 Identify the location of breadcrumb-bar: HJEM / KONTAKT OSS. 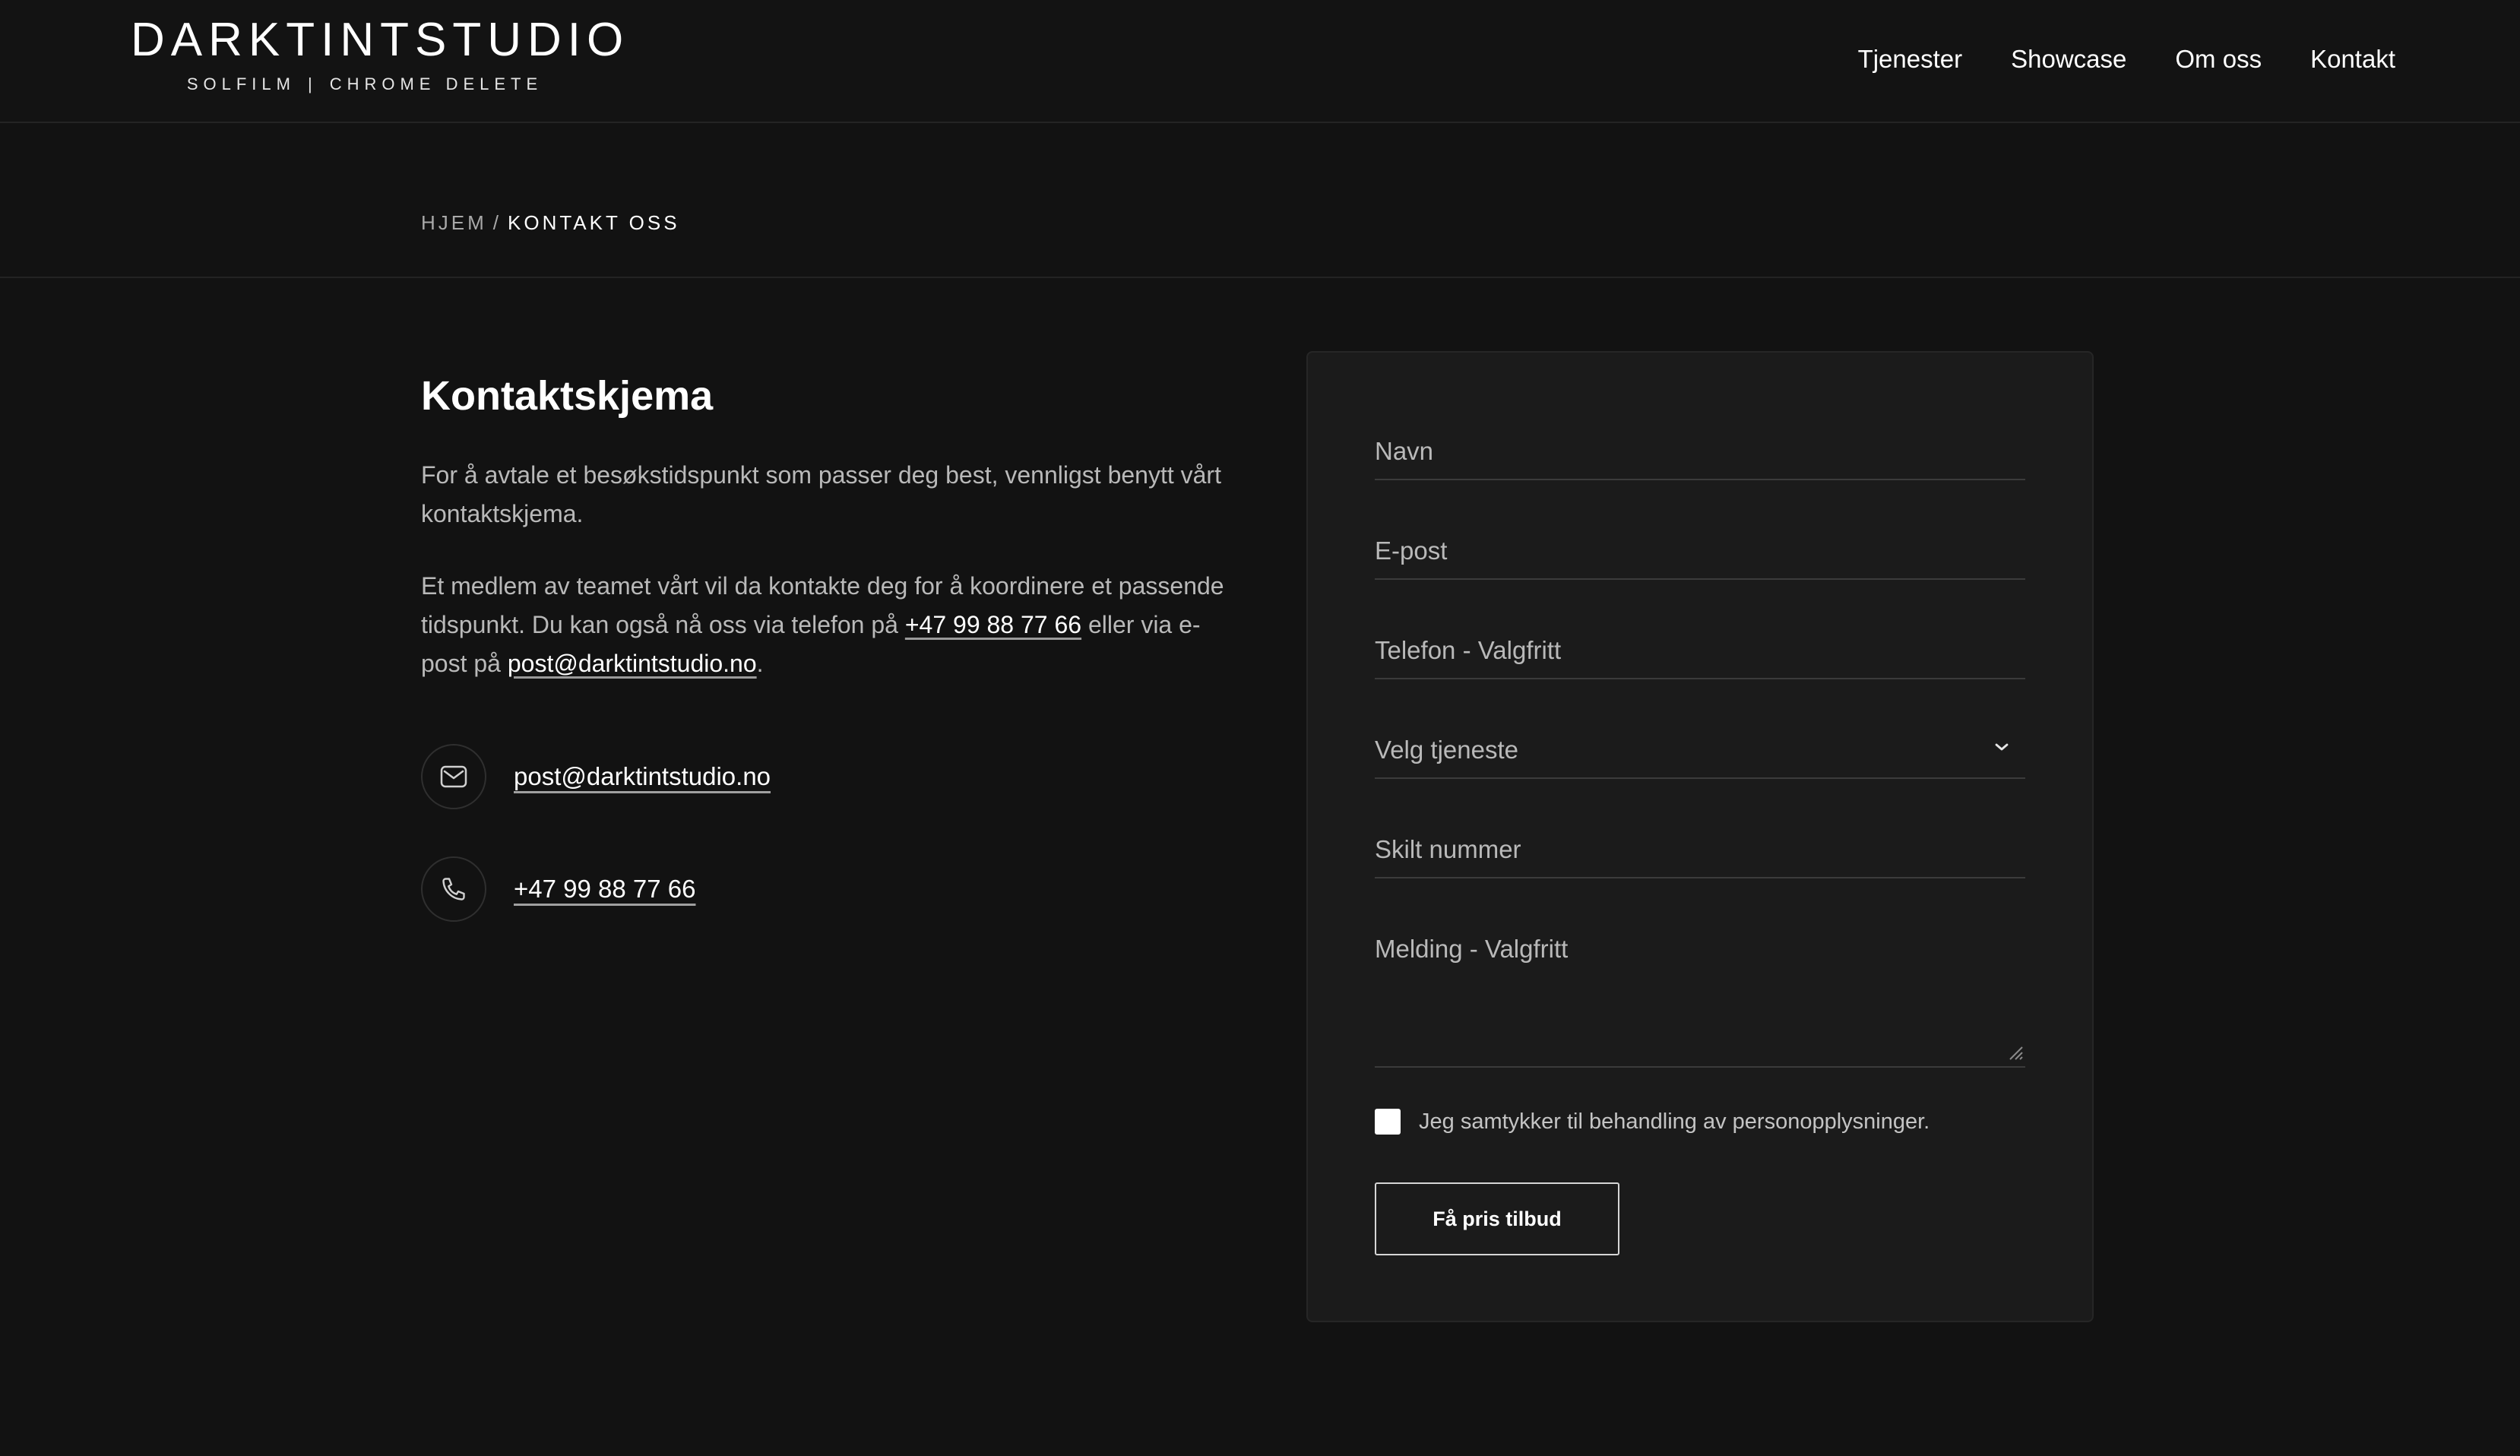
(1260, 201).